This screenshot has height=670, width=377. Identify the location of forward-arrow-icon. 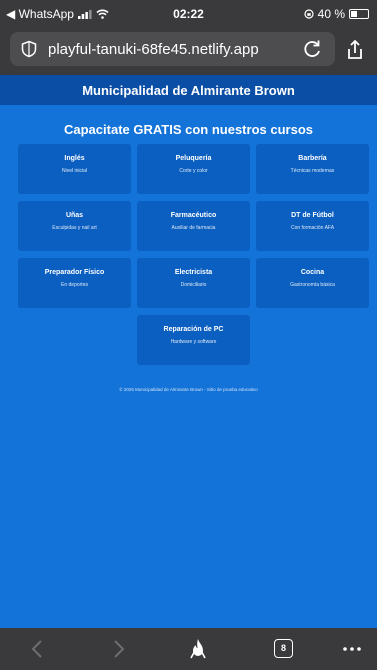
(118, 649).